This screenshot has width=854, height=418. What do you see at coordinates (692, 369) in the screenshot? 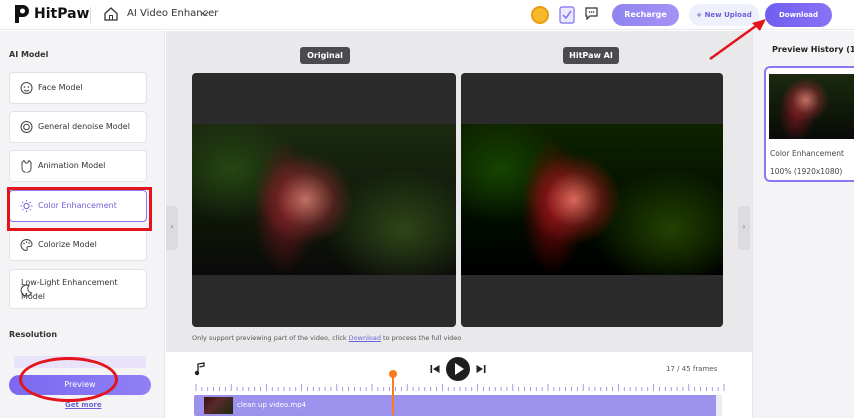
I see `frame-counter: 17 / 45 frames` at bounding box center [692, 369].